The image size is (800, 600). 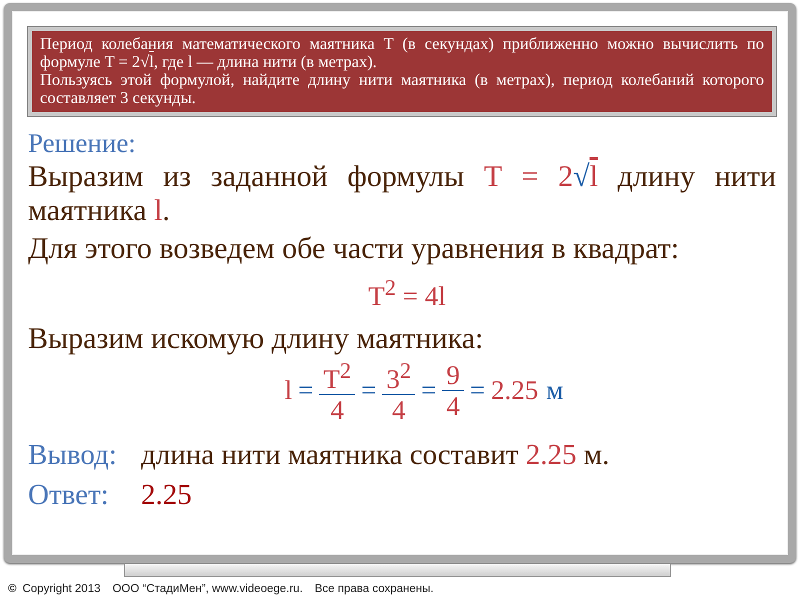 What do you see at coordinates (402, 194) in the screenshot?
I see `solution-text: Выразим из заданной формулы T = 2√l длину нити маятника l.` at bounding box center [402, 194].